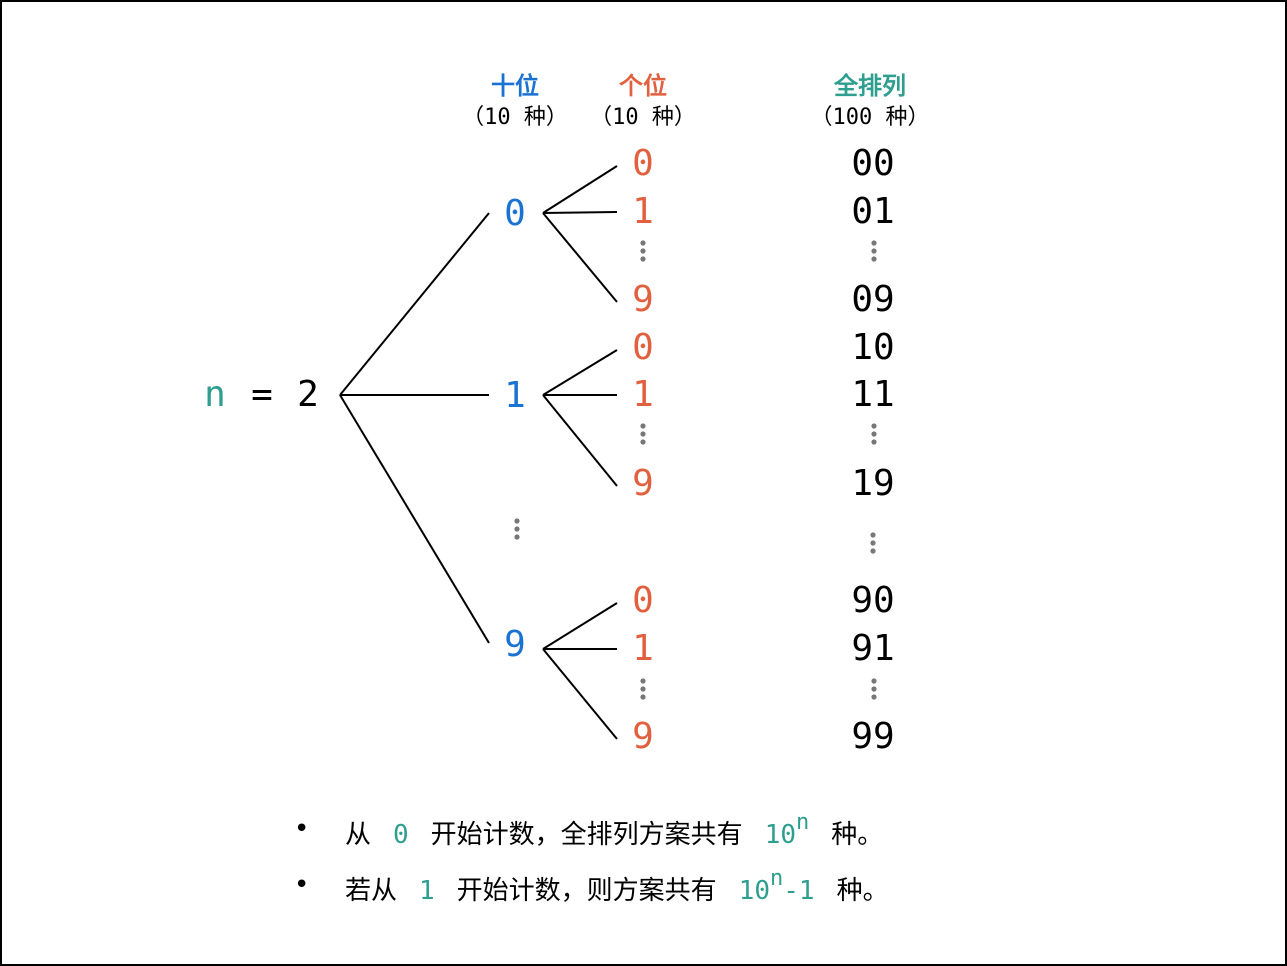 The height and width of the screenshot is (966, 1287). I want to click on note-tail: -1, so click(799, 891).